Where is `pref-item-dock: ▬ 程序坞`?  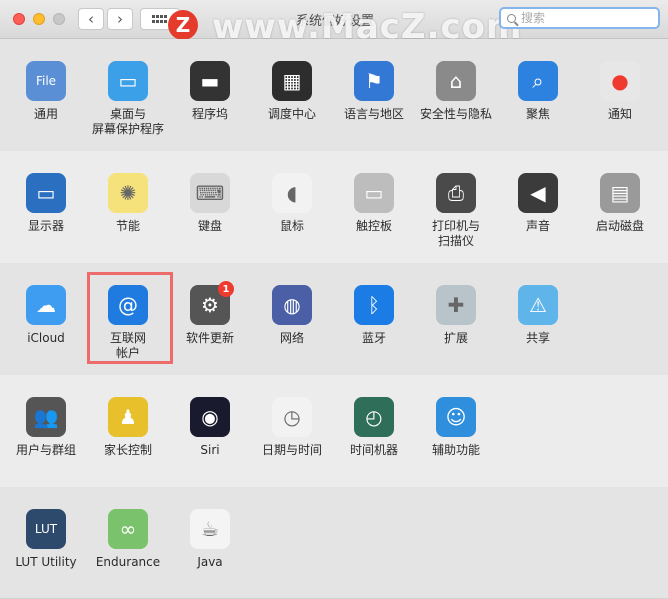 pref-item-dock: ▬ 程序坞 is located at coordinates (210, 91).